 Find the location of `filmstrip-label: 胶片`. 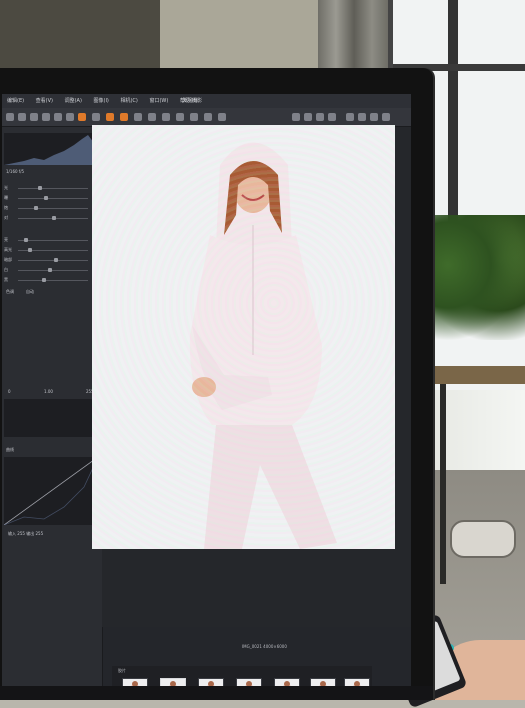

filmstrip-label: 胶片 is located at coordinates (122, 670).